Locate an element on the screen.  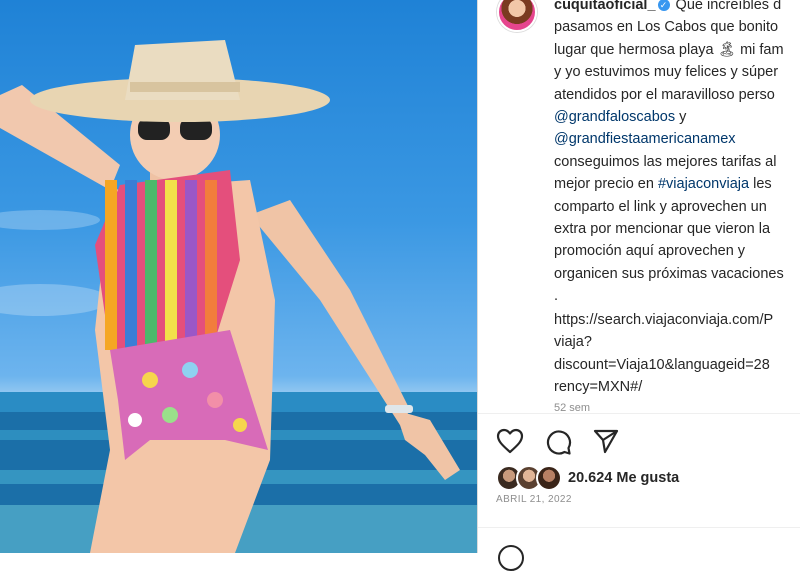
likes-row: 20.624 Me gusta is located at coordinates (587, 478).